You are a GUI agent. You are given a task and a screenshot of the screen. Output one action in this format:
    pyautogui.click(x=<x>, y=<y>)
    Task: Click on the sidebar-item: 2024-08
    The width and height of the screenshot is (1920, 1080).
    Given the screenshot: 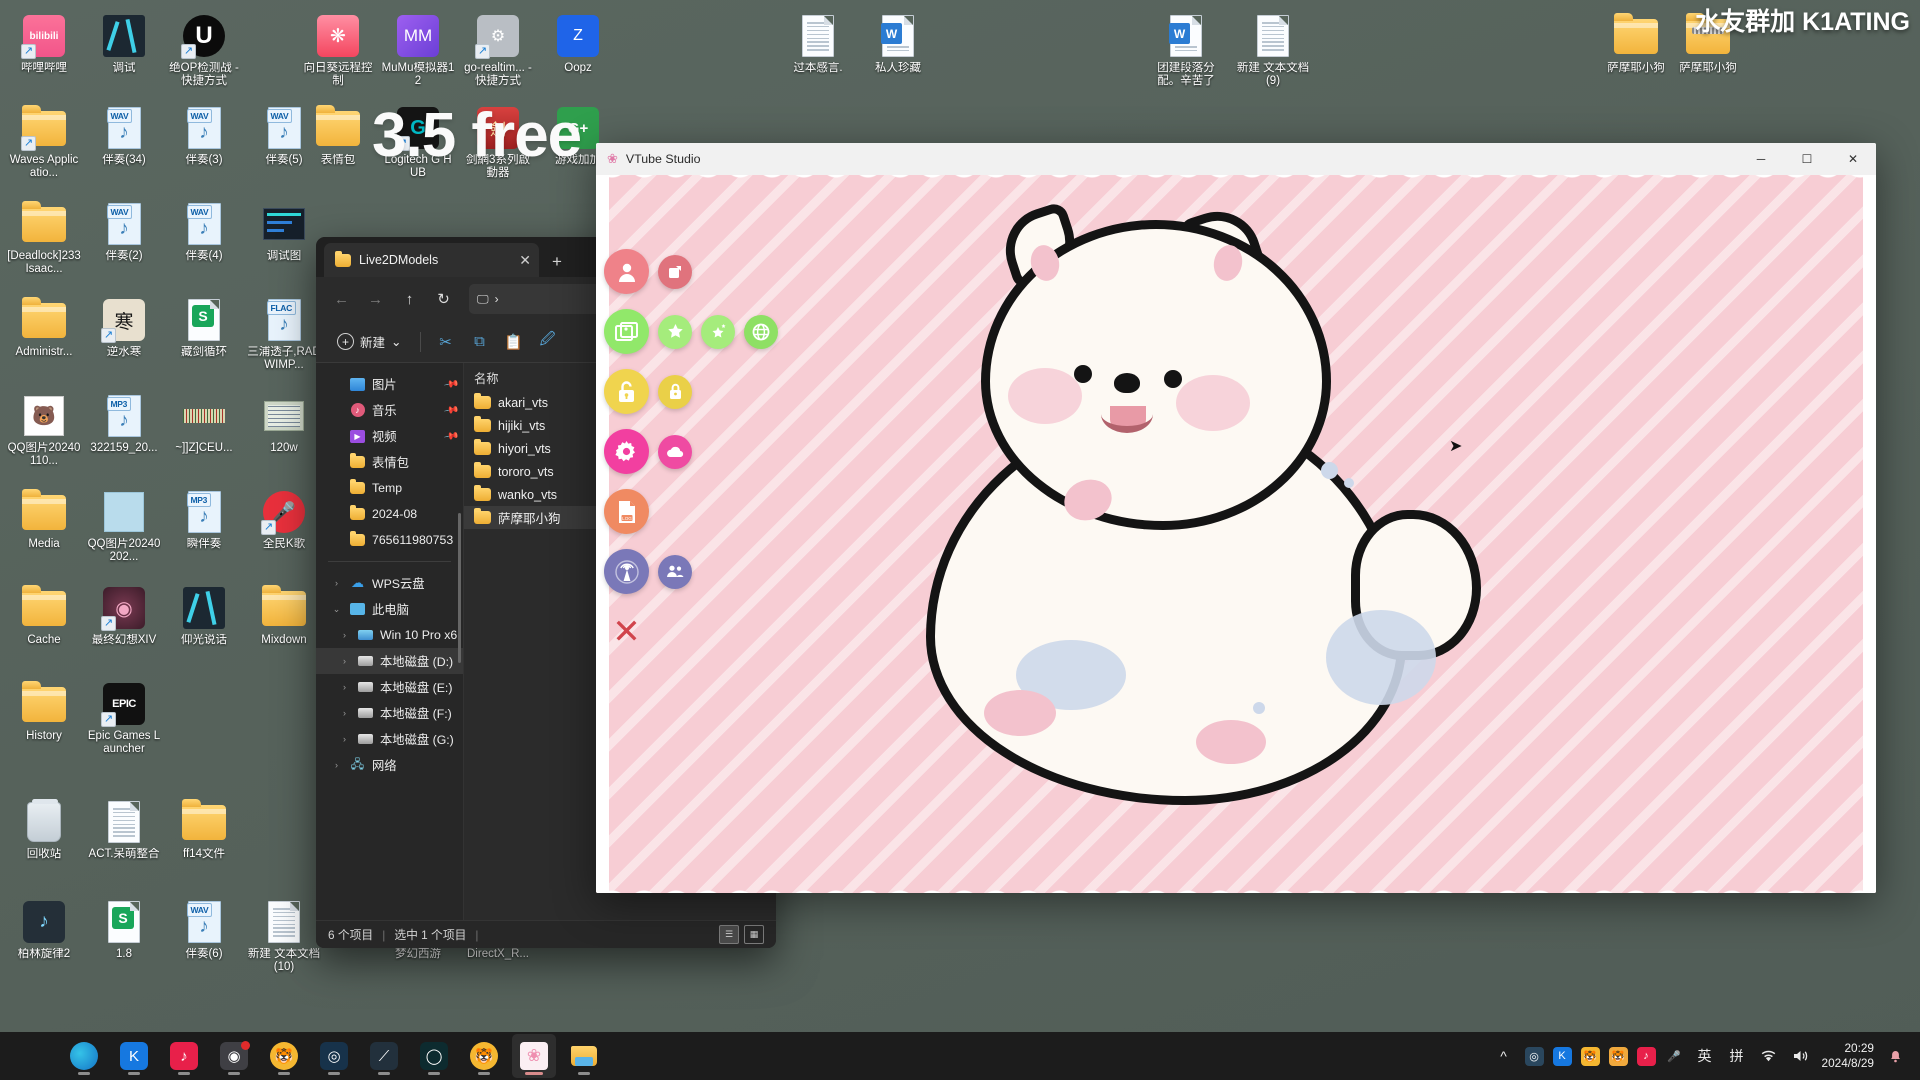 What is the action you would take?
    pyautogui.click(x=389, y=514)
    